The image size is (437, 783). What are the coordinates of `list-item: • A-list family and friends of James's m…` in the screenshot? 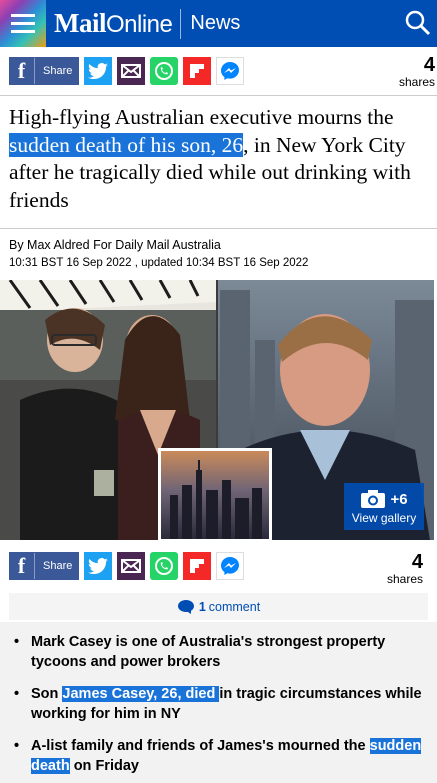 It's located at (218, 756).